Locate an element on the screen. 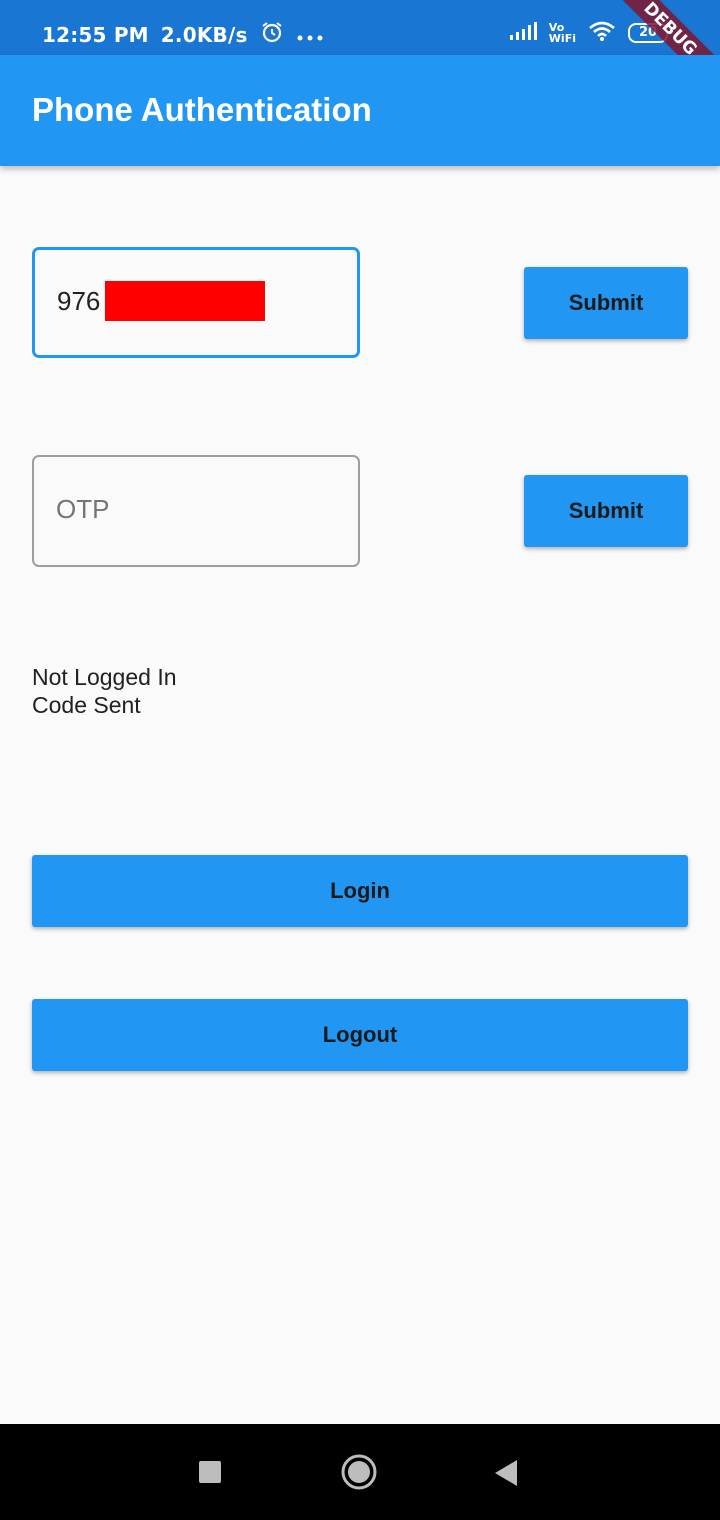 This screenshot has width=720, height=1520. network-speed: 2.0KB/s is located at coordinates (204, 34).